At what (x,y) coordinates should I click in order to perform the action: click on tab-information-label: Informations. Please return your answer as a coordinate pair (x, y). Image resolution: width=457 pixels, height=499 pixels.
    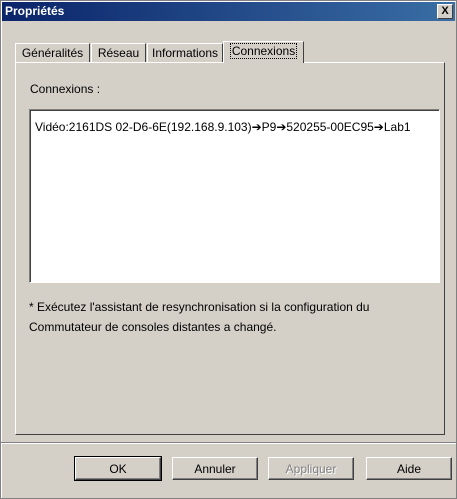
    Looking at the image, I should click on (185, 53).